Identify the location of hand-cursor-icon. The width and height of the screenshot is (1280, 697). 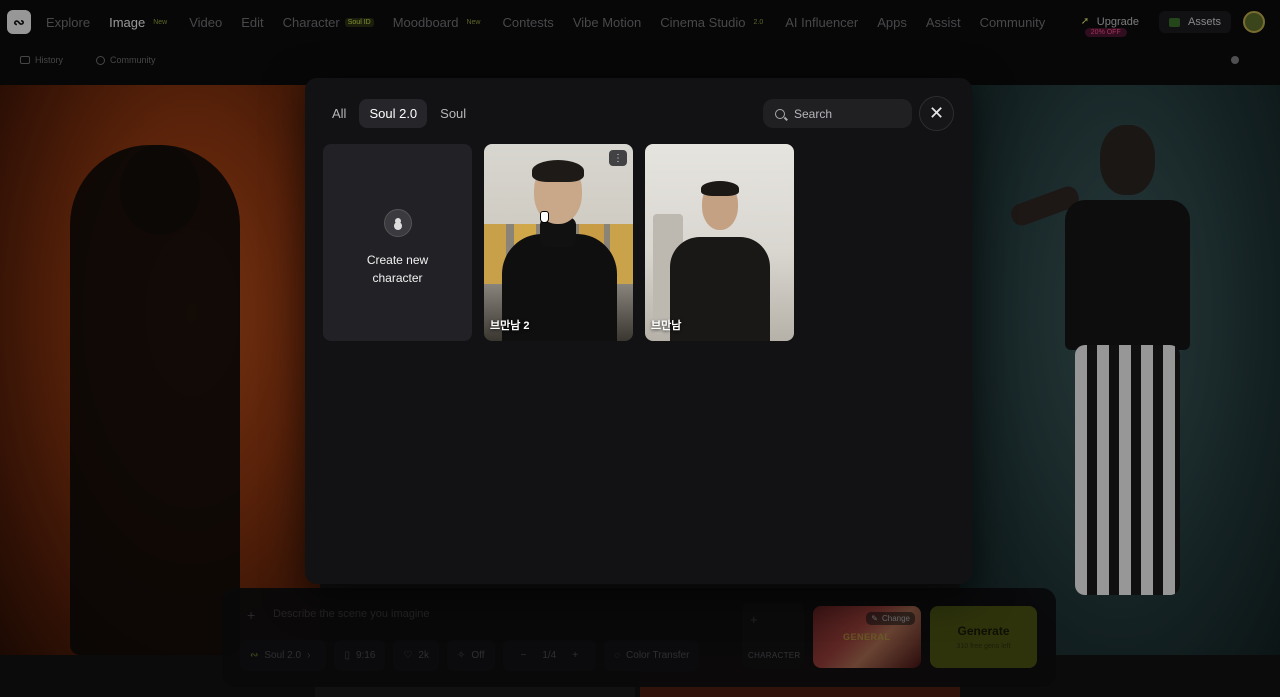
(544, 217).